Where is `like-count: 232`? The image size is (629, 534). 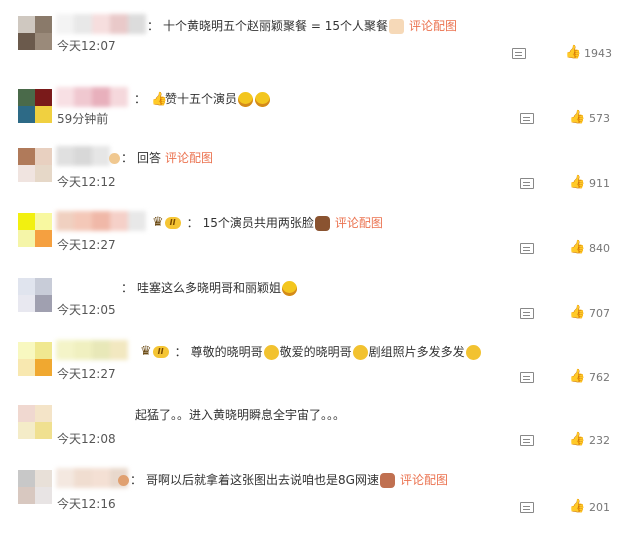 like-count: 232 is located at coordinates (599, 440).